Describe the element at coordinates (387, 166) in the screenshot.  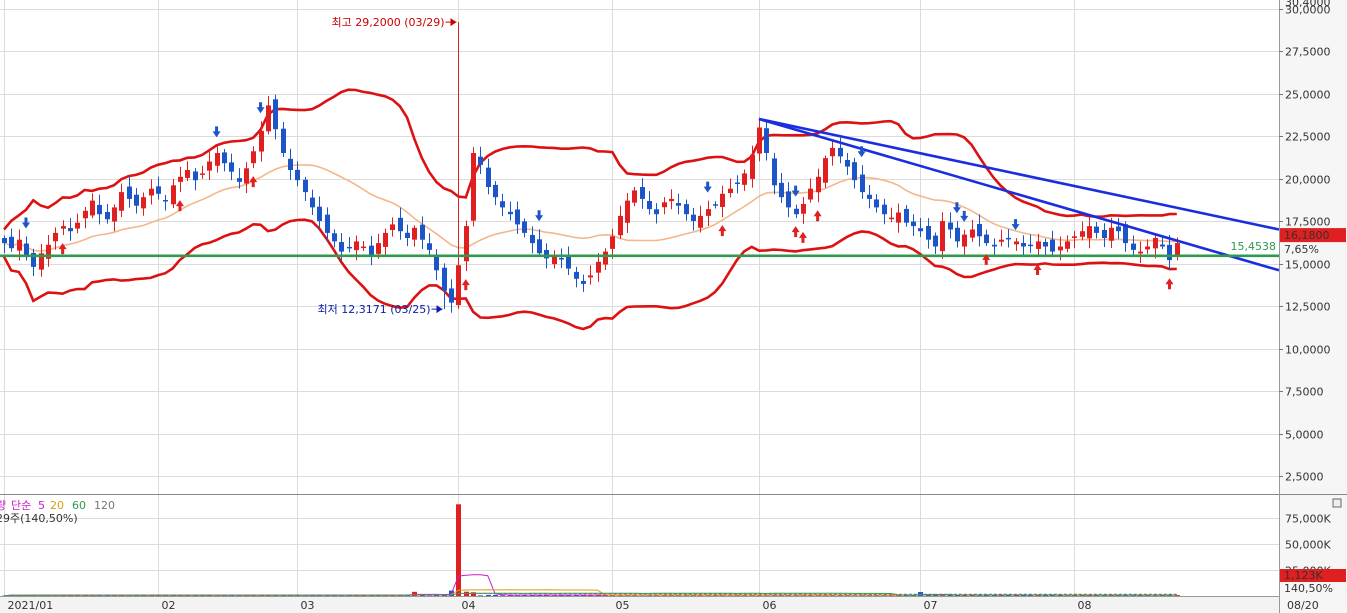
I see `high-low-annotations: 최고 29,2000 (03/29) 최저 12,3171 (03/25)` at that location.